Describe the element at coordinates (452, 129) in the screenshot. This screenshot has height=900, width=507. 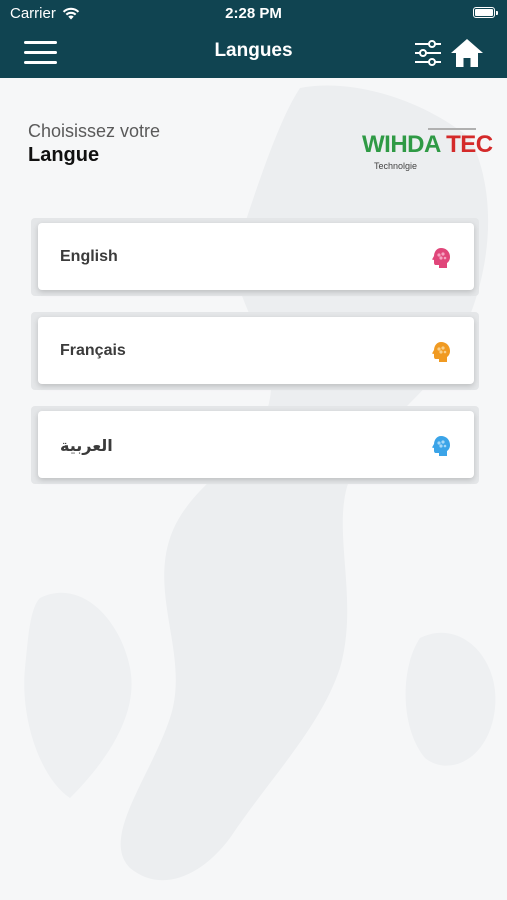
I see `logo-accent-line` at that location.